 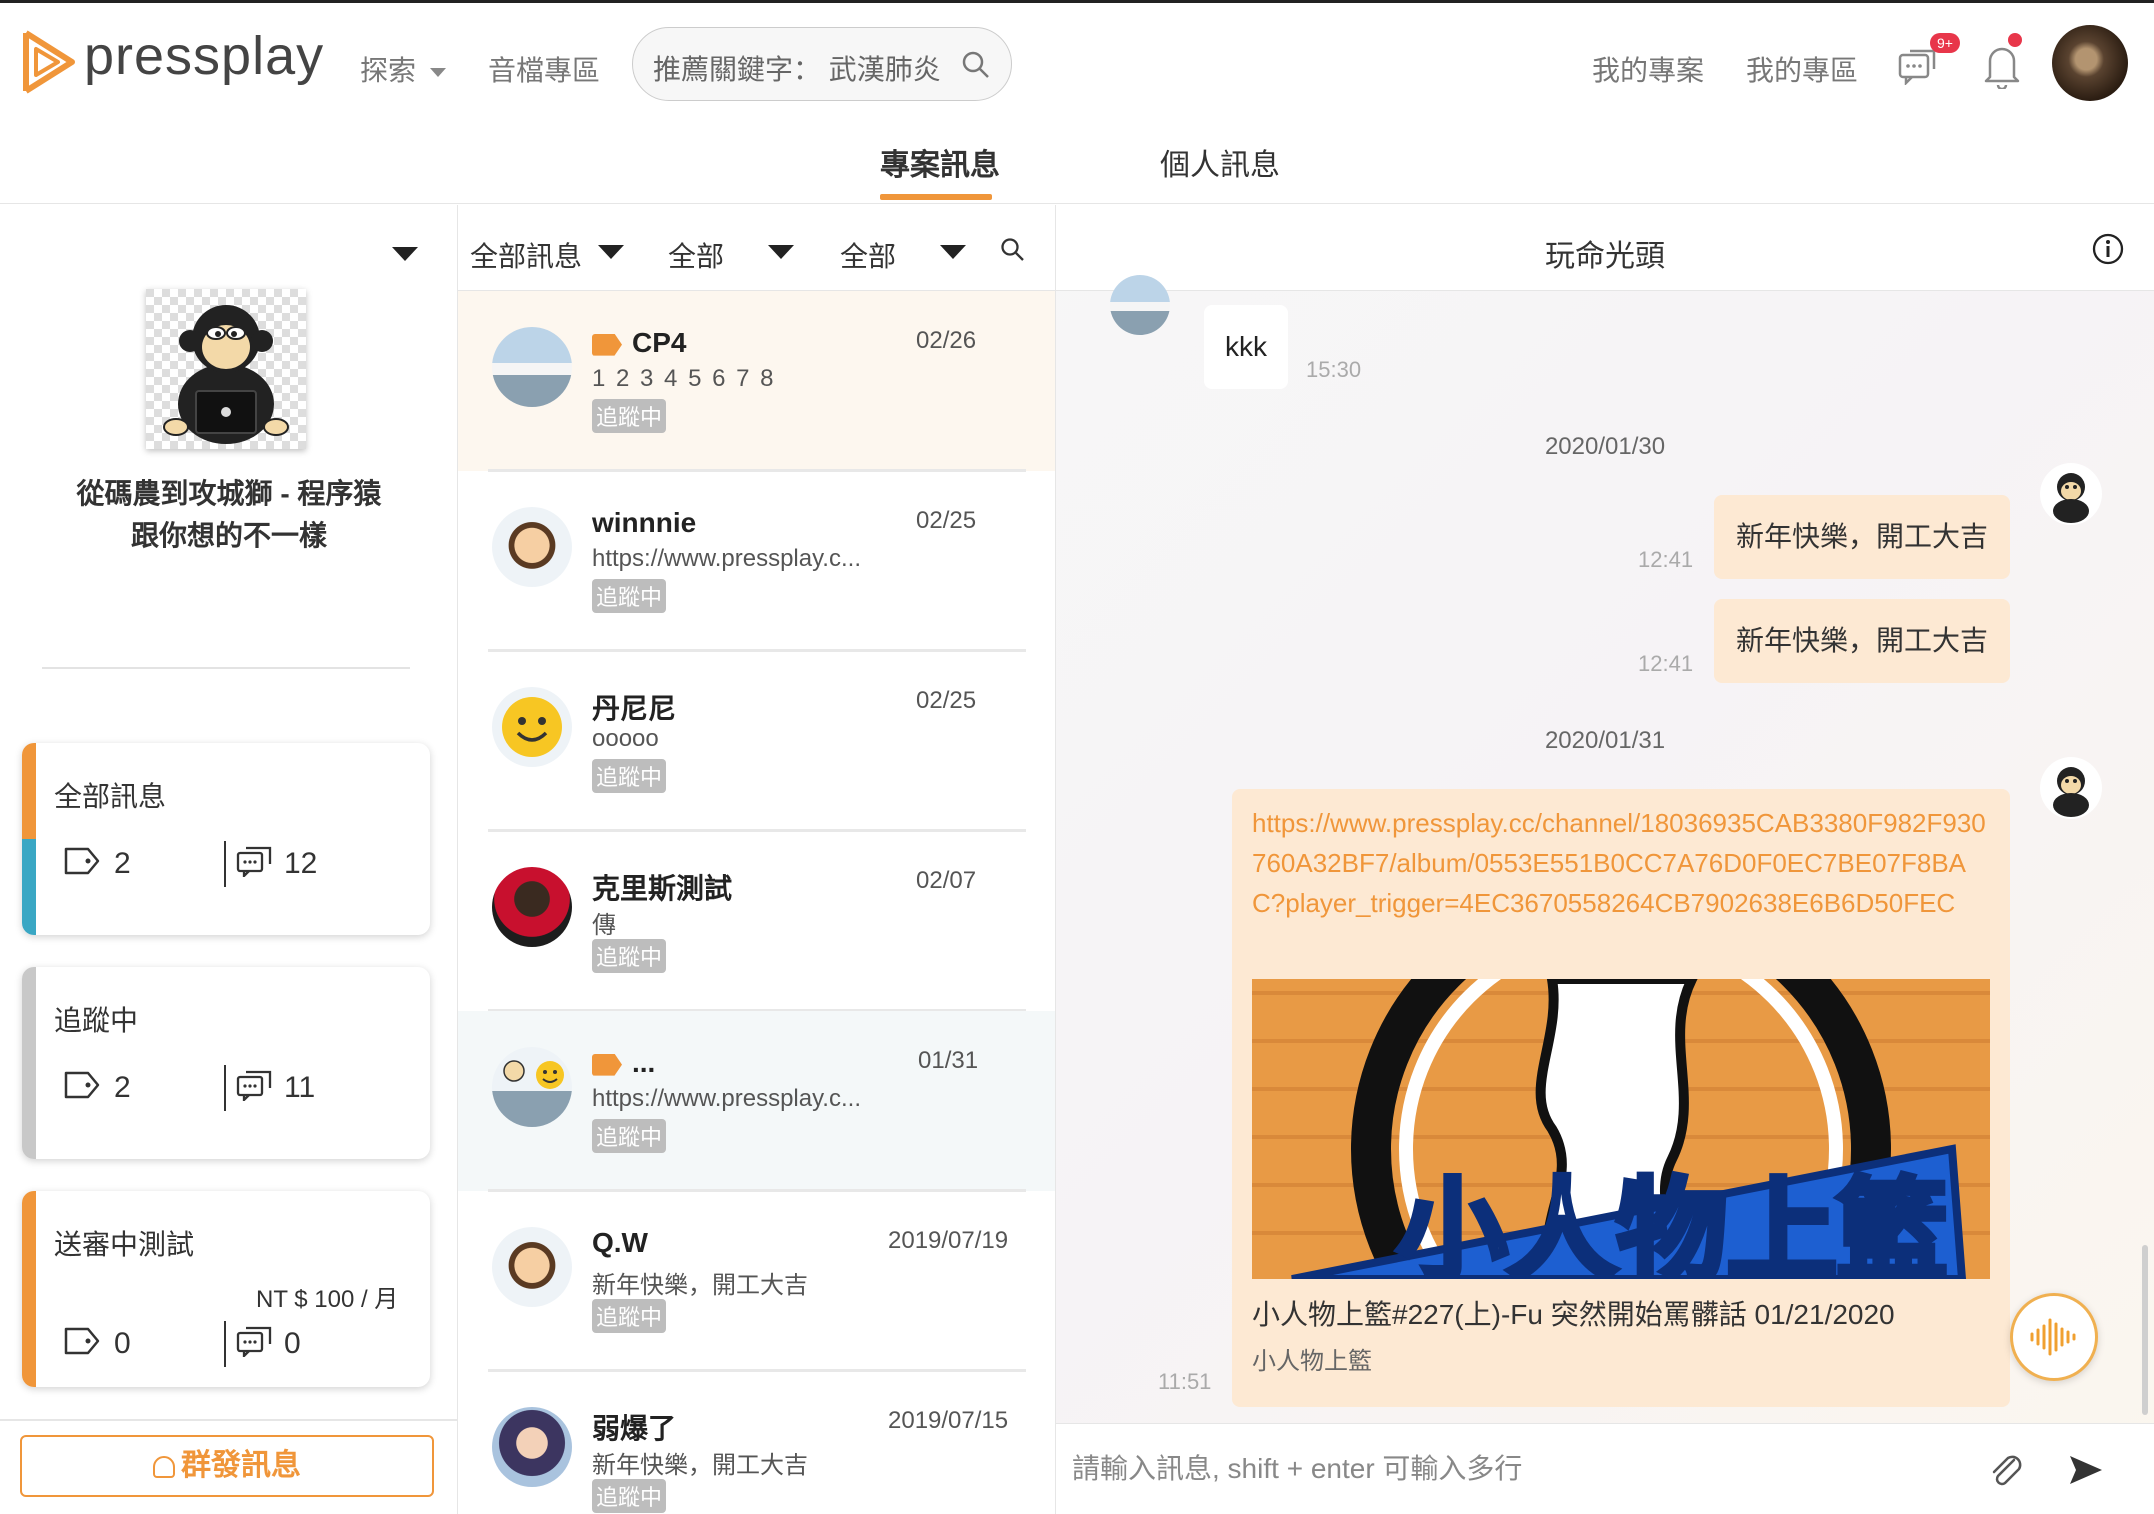 What do you see at coordinates (1573, 1313) in the screenshot?
I see `link-preview-title: 小人物上籃#227(上)-Fu 突然開始罵髒話 01/21/2020` at bounding box center [1573, 1313].